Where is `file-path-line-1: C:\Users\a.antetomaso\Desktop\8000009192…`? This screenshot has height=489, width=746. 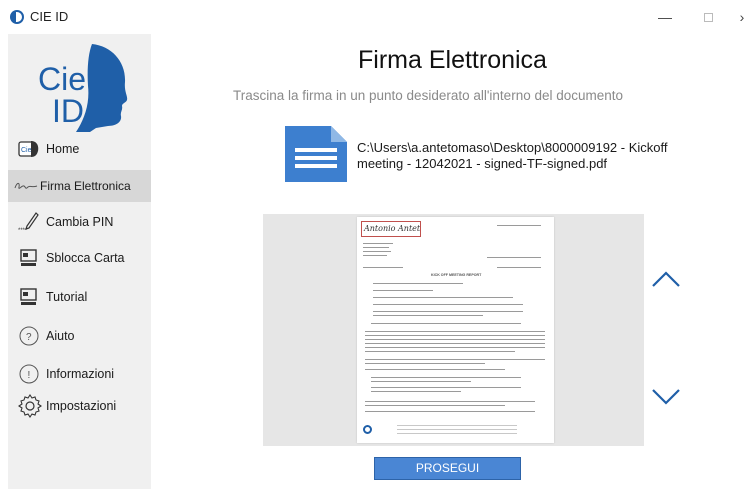
file-path-line-1: C:\Users\a.antetomaso\Desktop\8000009192… is located at coordinates (512, 147).